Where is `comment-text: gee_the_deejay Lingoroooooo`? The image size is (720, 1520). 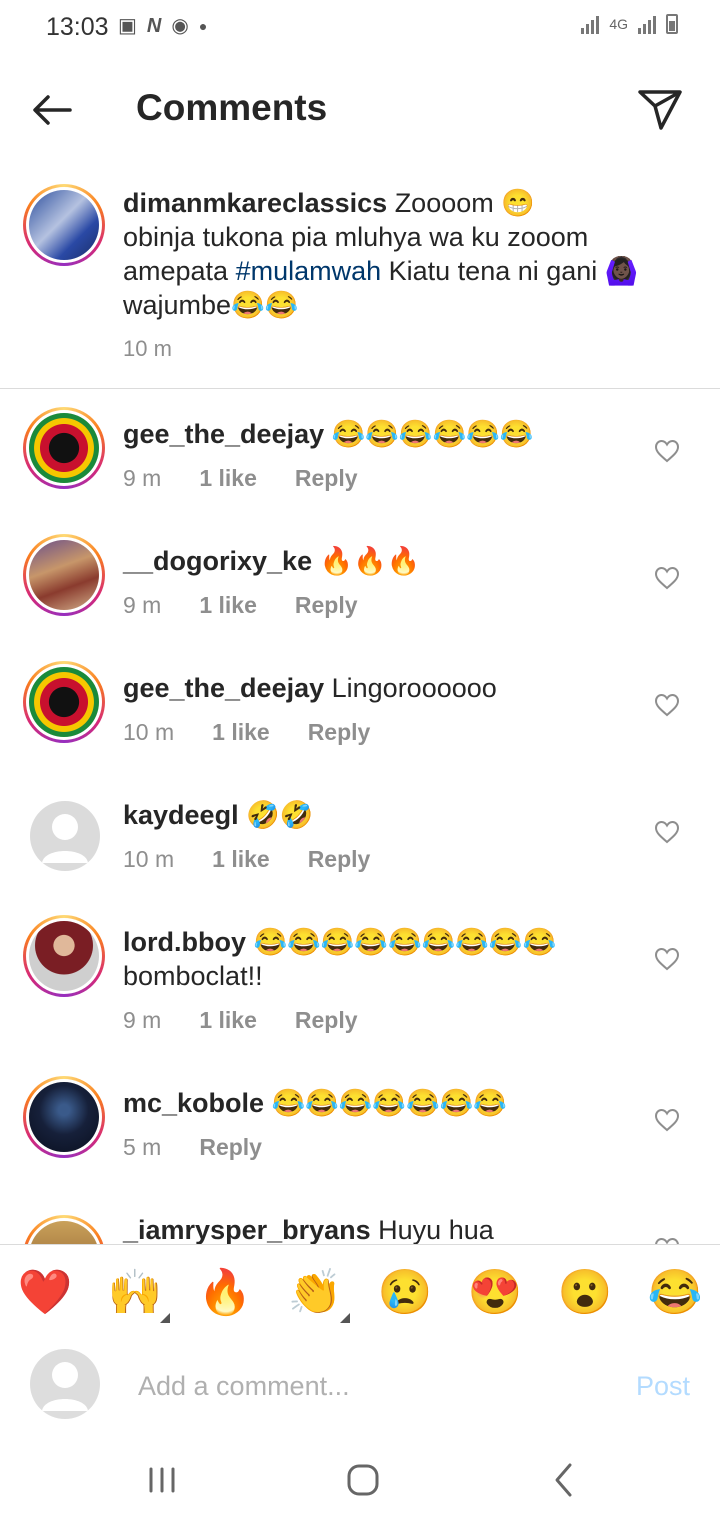 comment-text: gee_the_deejay Lingoroooooo is located at coordinates (383, 688).